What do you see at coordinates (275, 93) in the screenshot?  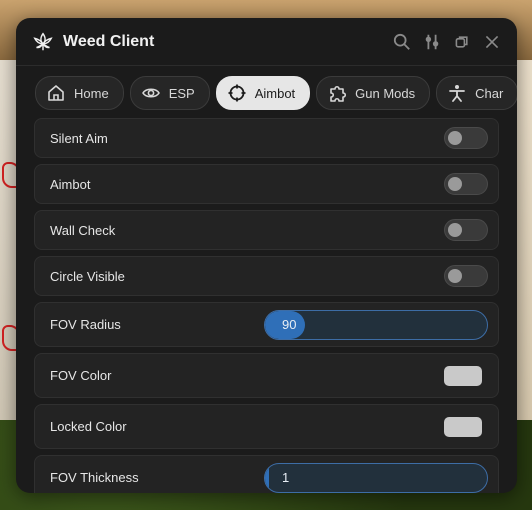 I see `tab-label: Aimbot` at bounding box center [275, 93].